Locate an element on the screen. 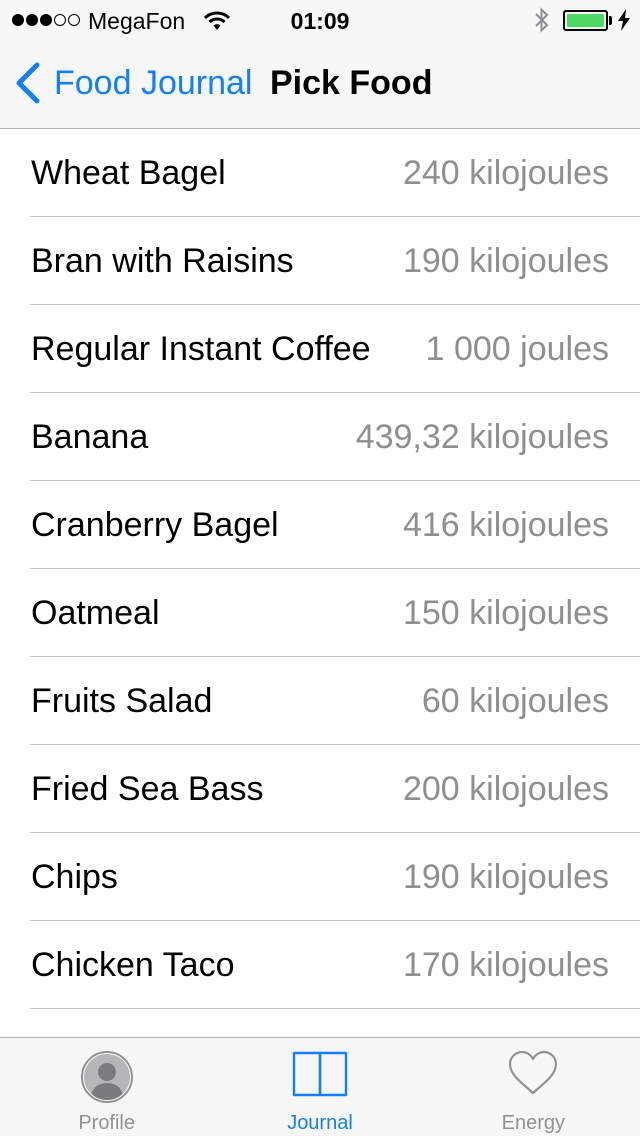 This screenshot has height=1136, width=640. page-title: Pick Food is located at coordinates (351, 83).